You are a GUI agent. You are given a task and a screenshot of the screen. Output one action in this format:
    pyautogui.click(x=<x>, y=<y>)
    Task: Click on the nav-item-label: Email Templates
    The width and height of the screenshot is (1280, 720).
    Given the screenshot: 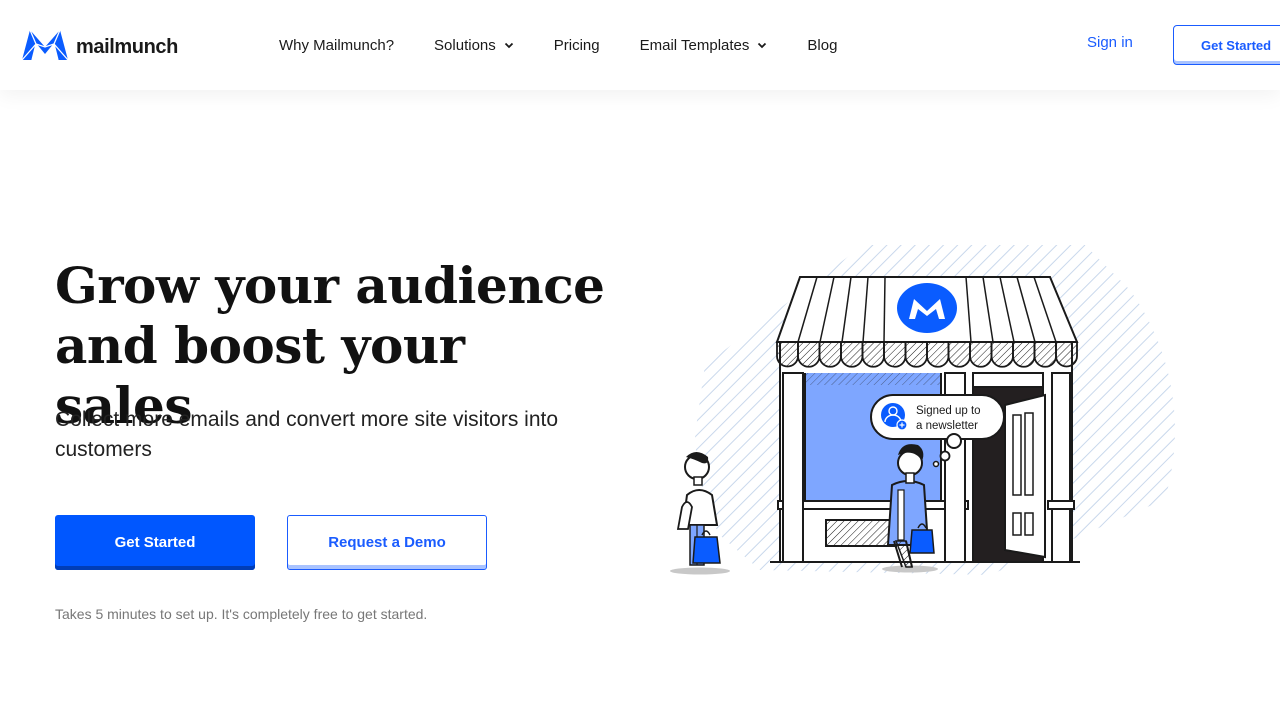 What is the action you would take?
    pyautogui.click(x=694, y=45)
    